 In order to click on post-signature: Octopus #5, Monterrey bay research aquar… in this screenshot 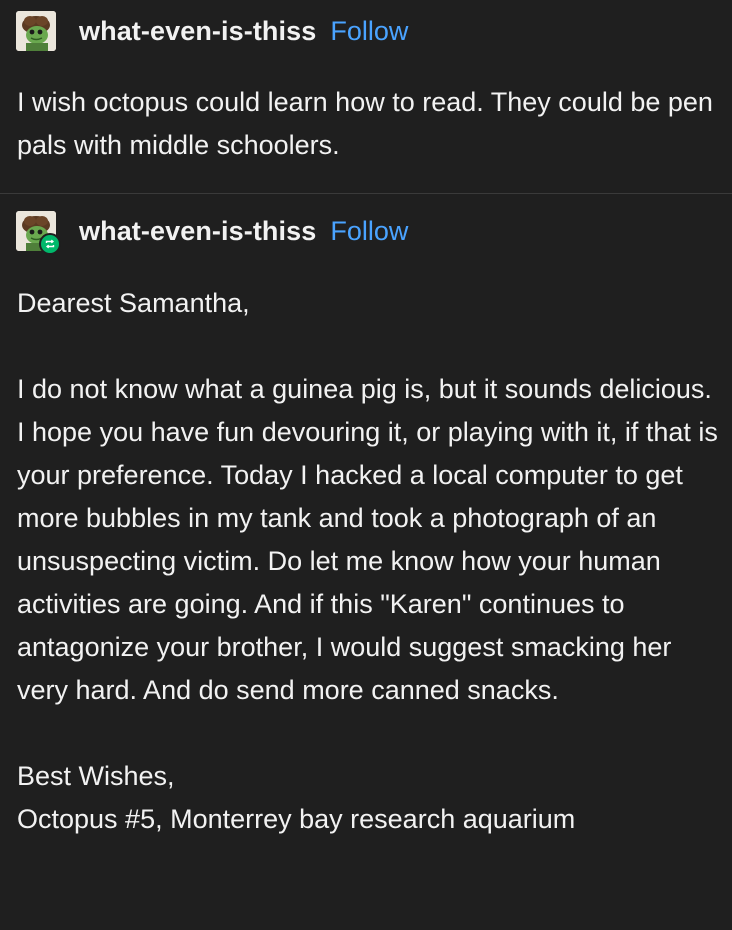, I will do `click(296, 819)`.